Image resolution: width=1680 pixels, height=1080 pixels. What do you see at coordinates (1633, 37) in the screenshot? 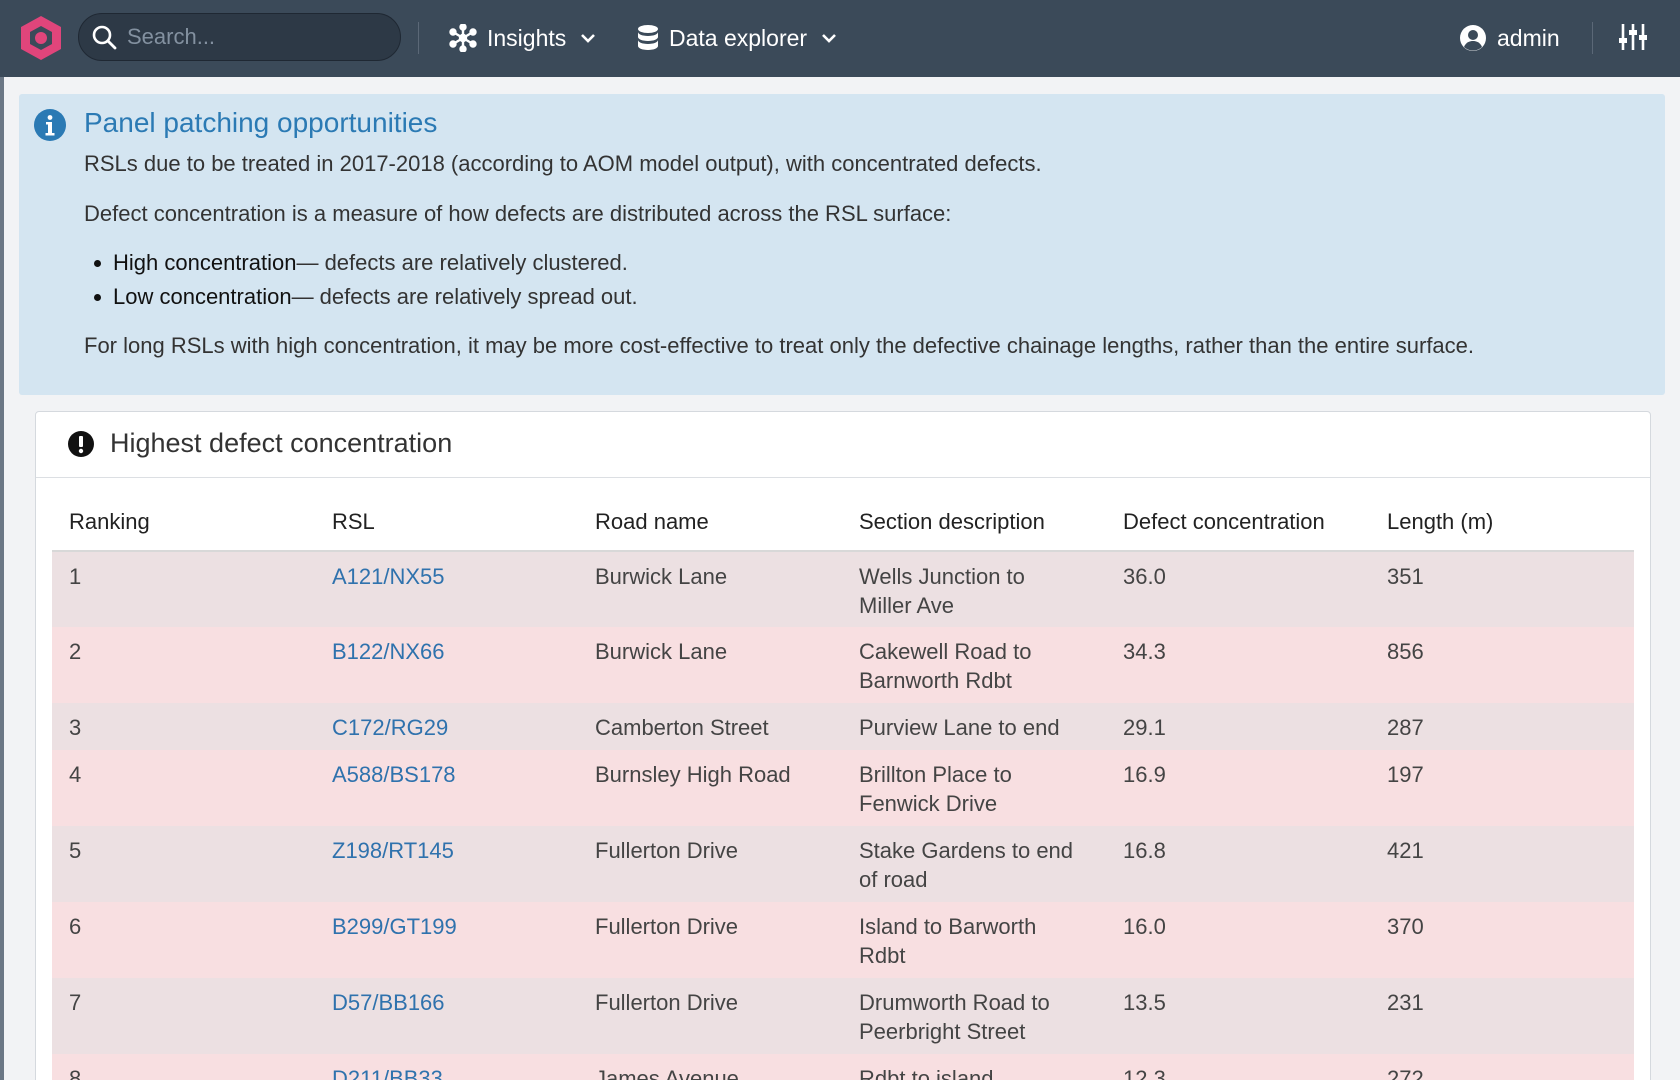
I see `sliders-icon` at bounding box center [1633, 37].